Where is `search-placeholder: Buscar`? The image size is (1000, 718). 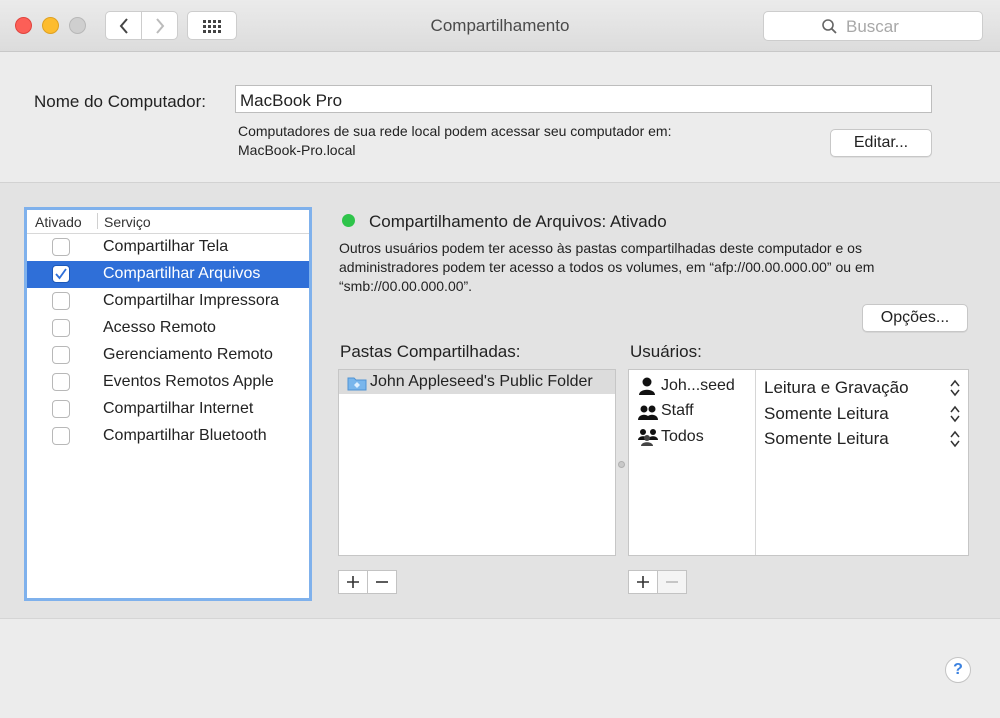 search-placeholder: Buscar is located at coordinates (872, 26).